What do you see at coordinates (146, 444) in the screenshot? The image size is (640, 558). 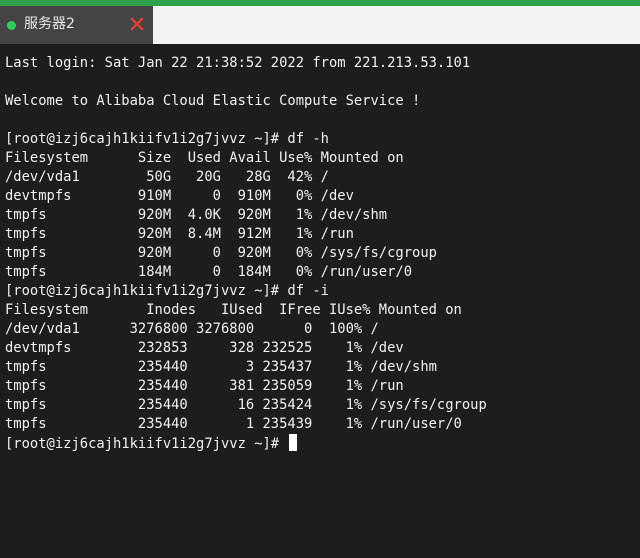 I see `terminal-prompt: [root@izj6cajh1kiifv1i2g7jvvz ~]#` at bounding box center [146, 444].